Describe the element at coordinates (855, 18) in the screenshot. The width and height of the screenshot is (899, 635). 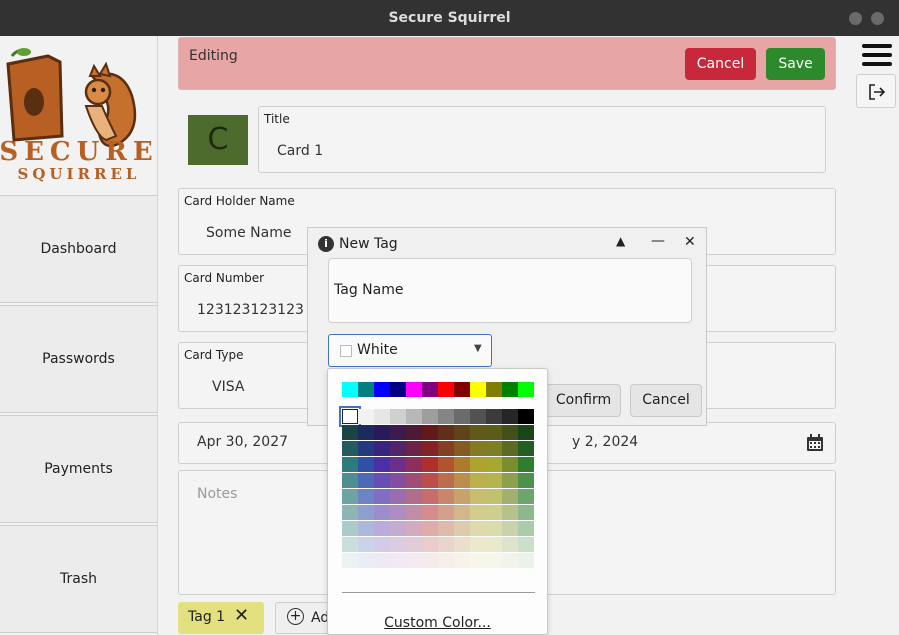
I see `minimize-button` at that location.